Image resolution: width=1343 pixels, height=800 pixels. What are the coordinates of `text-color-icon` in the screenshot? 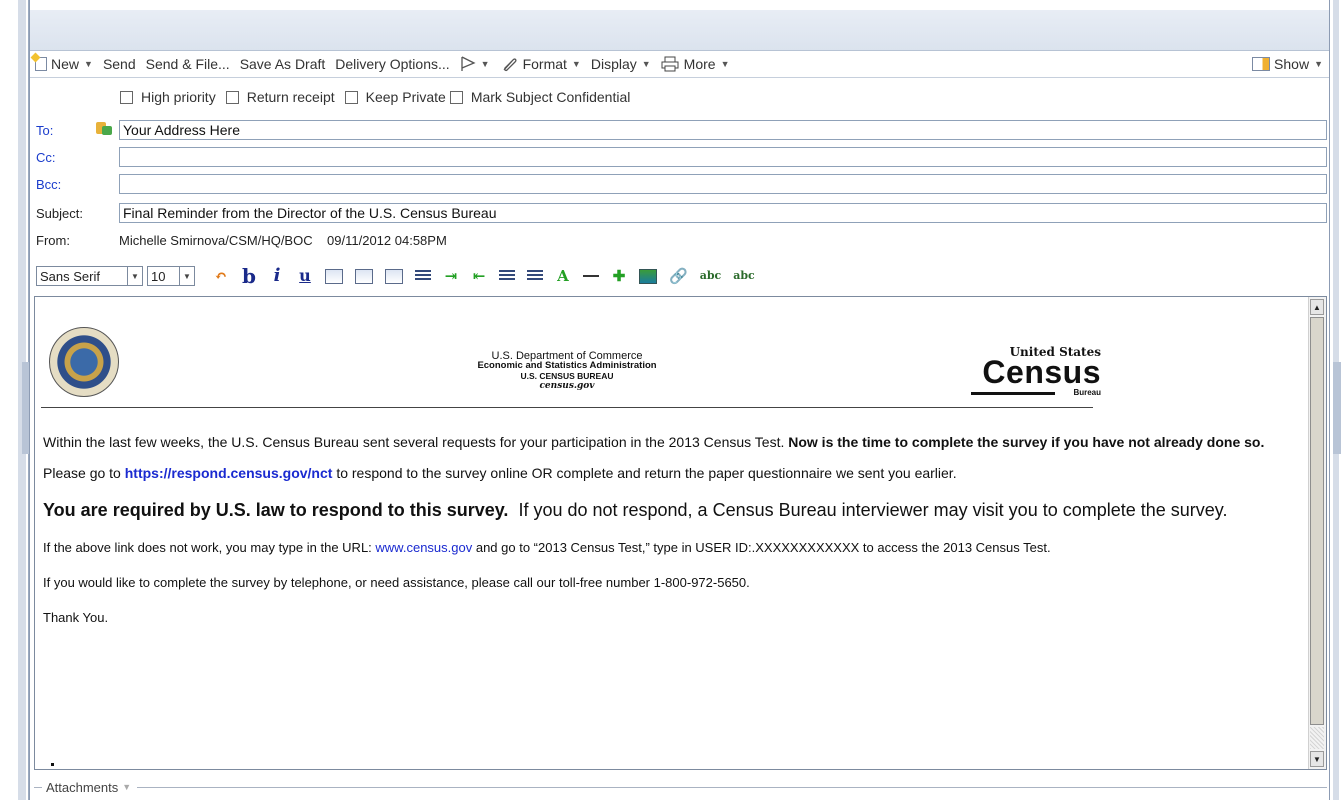 It's located at (334, 276).